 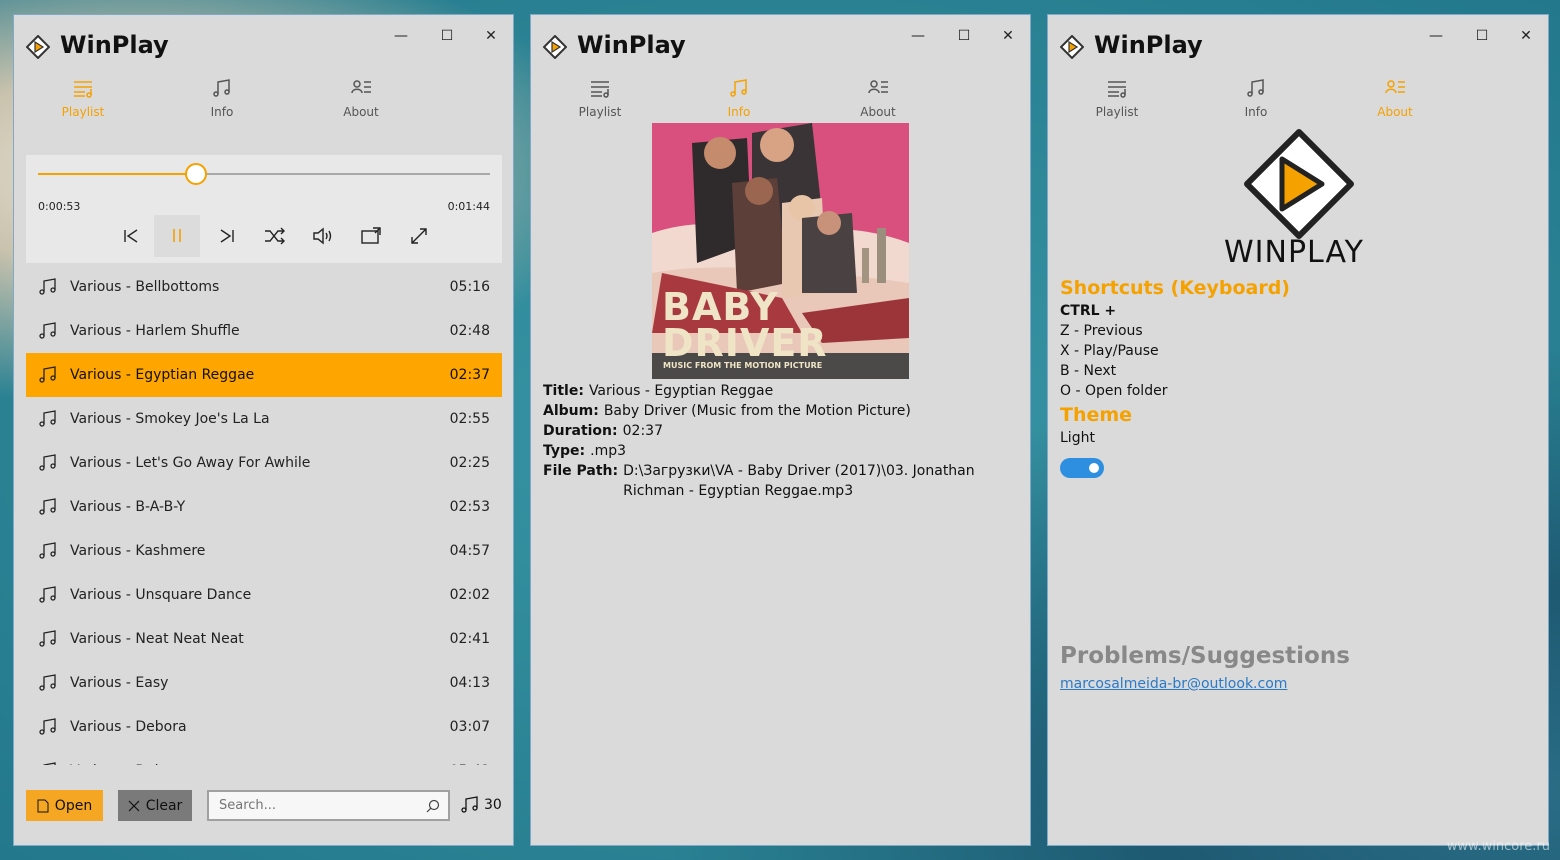 I want to click on playlist-row: Various - Easy 04:13, so click(x=264, y=683).